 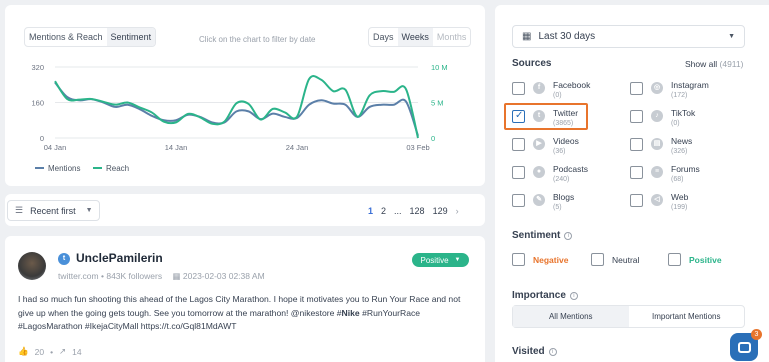 I want to click on next-page-icon: ›, so click(x=457, y=211).